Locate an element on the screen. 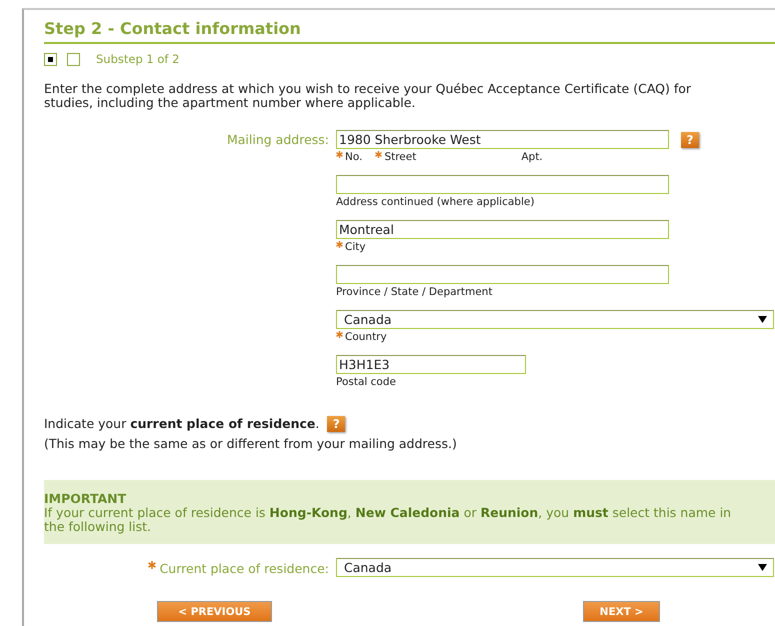  notice-heading: IMPORTANT is located at coordinates (86, 499).